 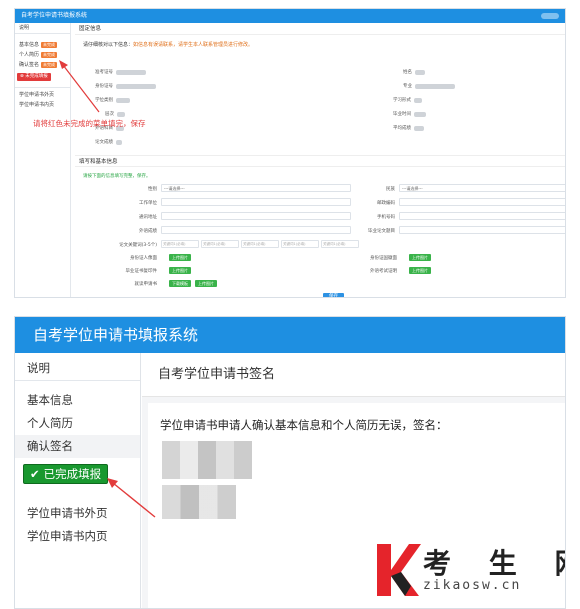 What do you see at coordinates (472, 585) in the screenshot?
I see `watermark-url: zikaosw.cn` at bounding box center [472, 585].